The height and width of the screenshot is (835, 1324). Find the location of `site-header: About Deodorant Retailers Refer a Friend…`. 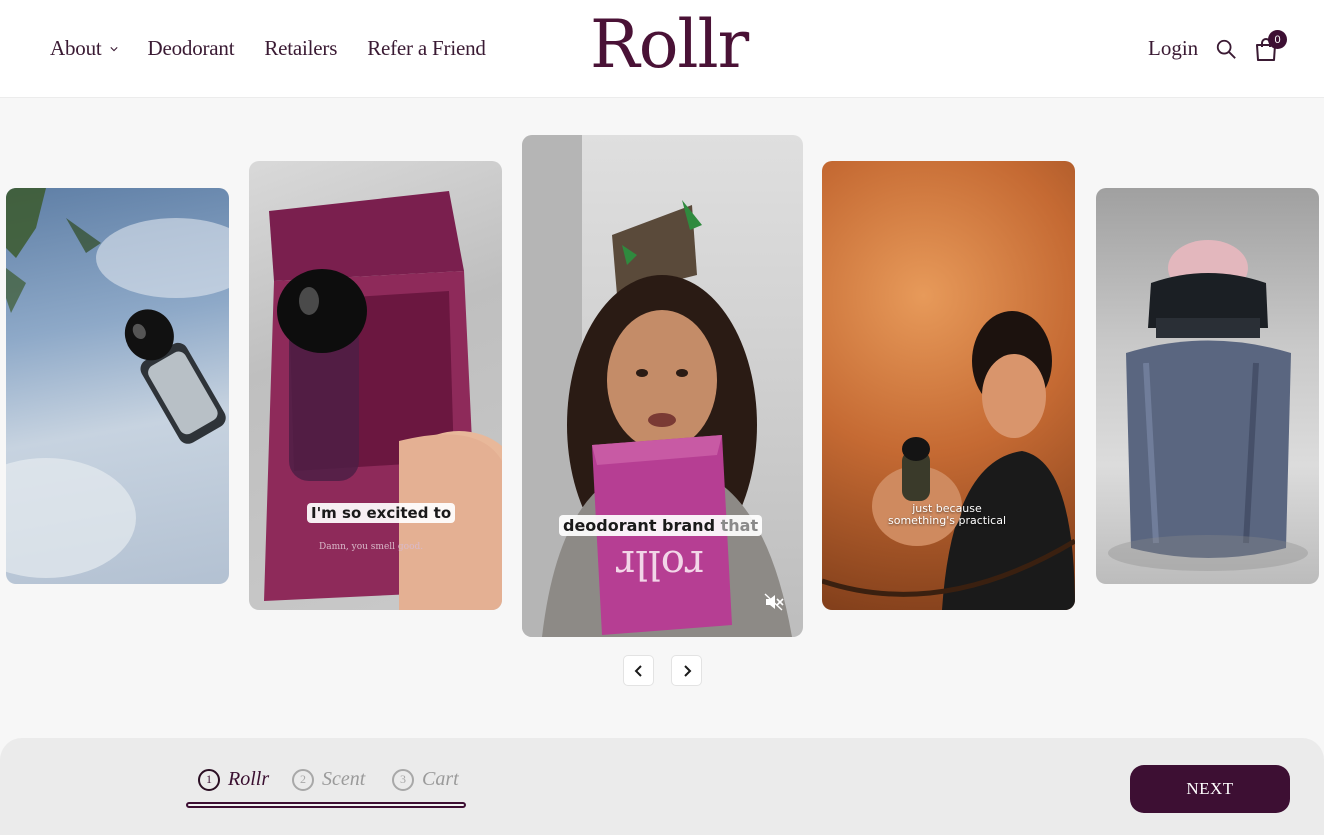

site-header: About Deodorant Retailers Refer a Friend… is located at coordinates (662, 49).